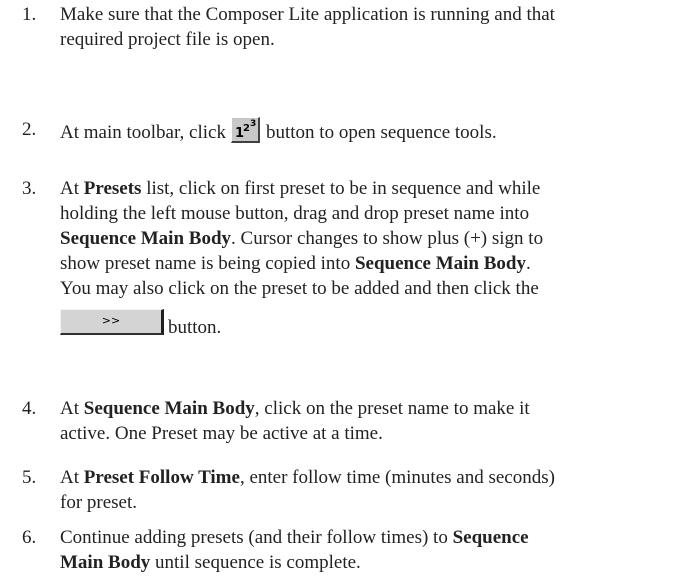 The image size is (690, 576). What do you see at coordinates (112, 188) in the screenshot?
I see `ui-term-presets: Presets` at bounding box center [112, 188].